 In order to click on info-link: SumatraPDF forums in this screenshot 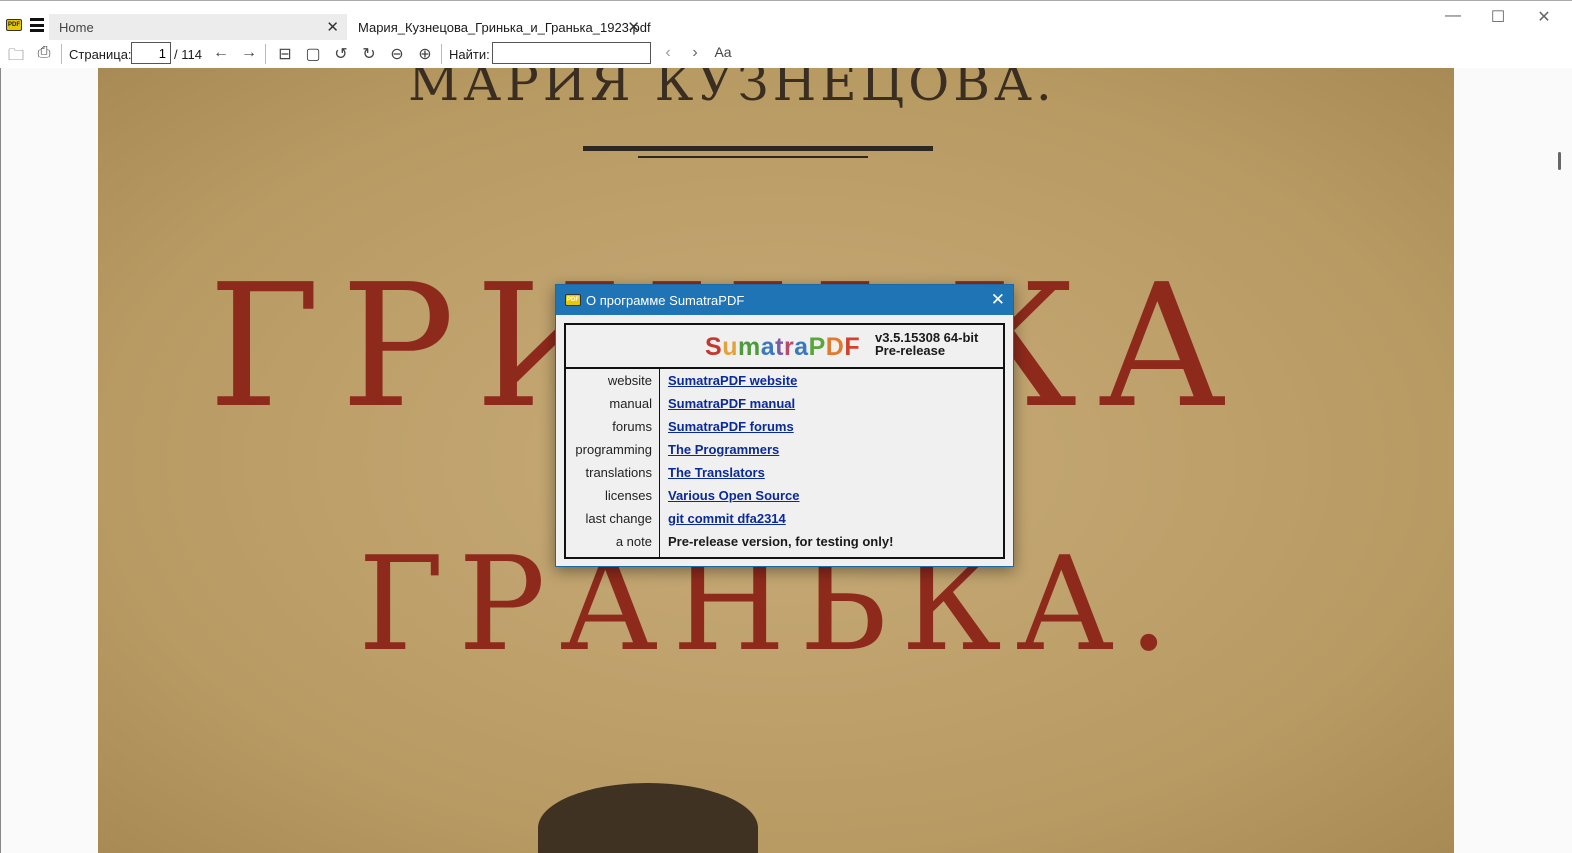, I will do `click(731, 426)`.